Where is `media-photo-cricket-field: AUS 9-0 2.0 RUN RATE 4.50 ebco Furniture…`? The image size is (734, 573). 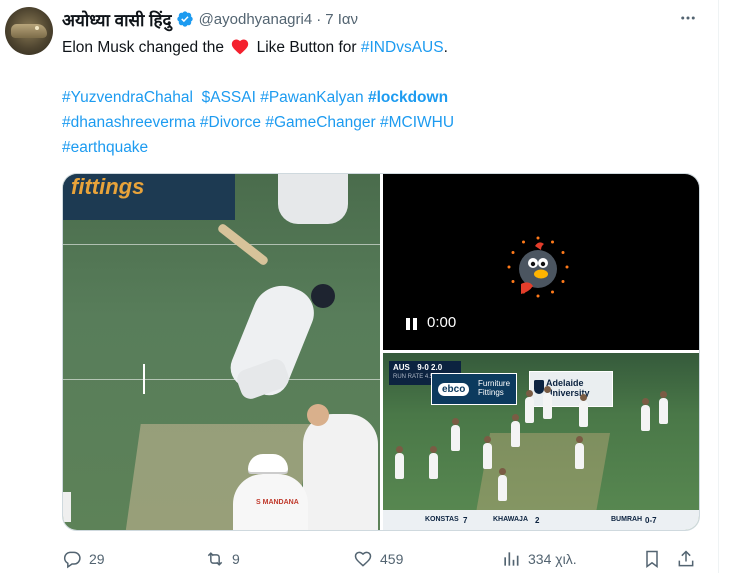
media-photo-cricket-field: AUS 9-0 2.0 RUN RATE 4.50 ebco Furniture… is located at coordinates (541, 441).